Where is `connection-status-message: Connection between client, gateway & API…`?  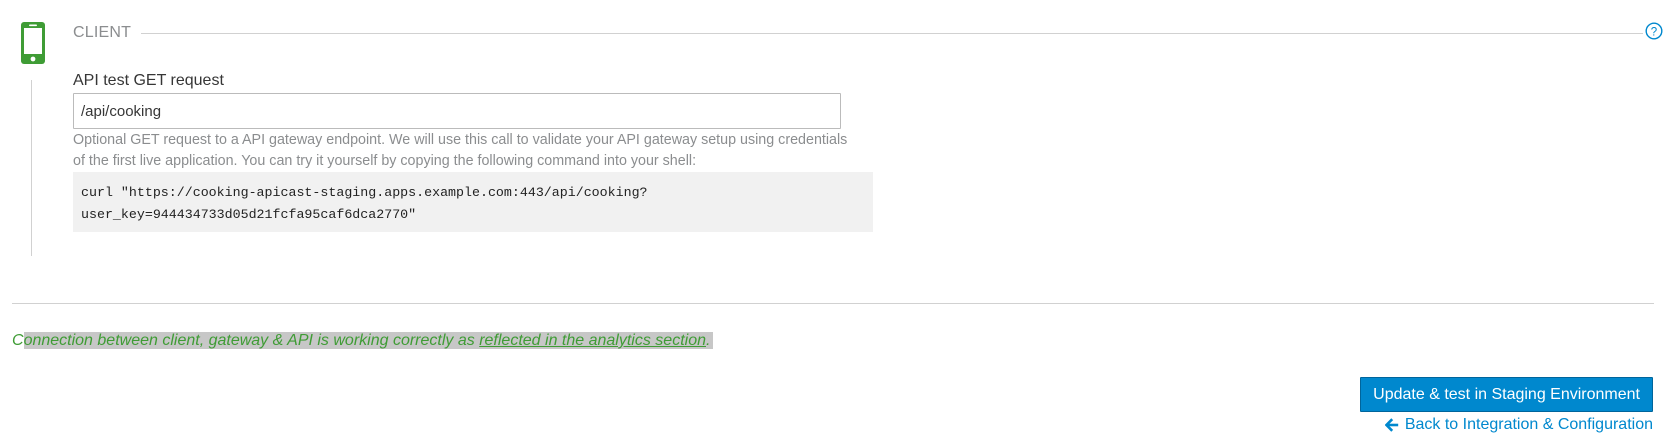
connection-status-message: Connection between client, gateway & API… is located at coordinates (363, 341).